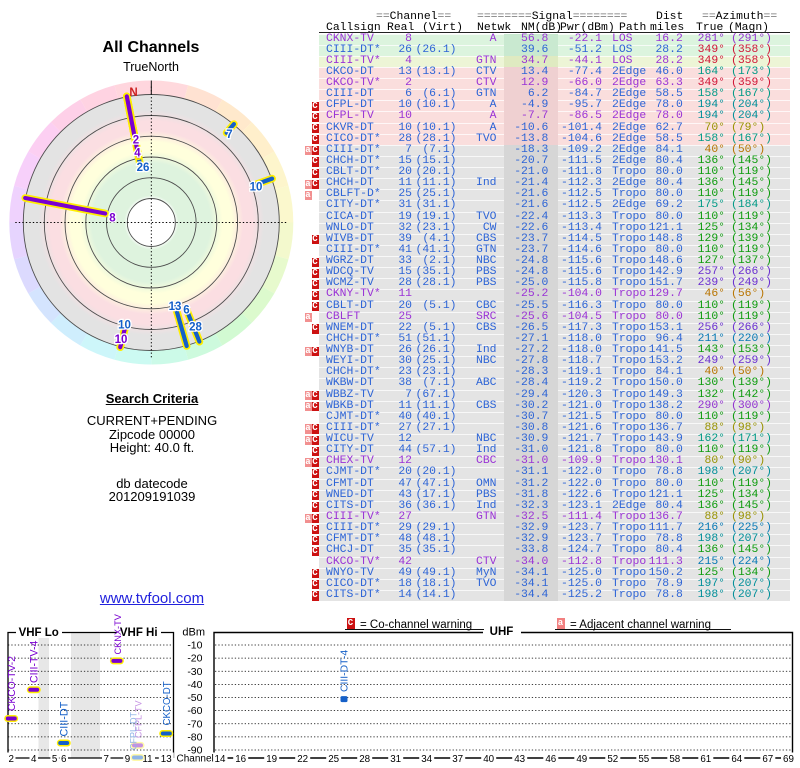 The width and height of the screenshot is (800, 768). I want to click on svg-text: dBm, so click(193, 633).